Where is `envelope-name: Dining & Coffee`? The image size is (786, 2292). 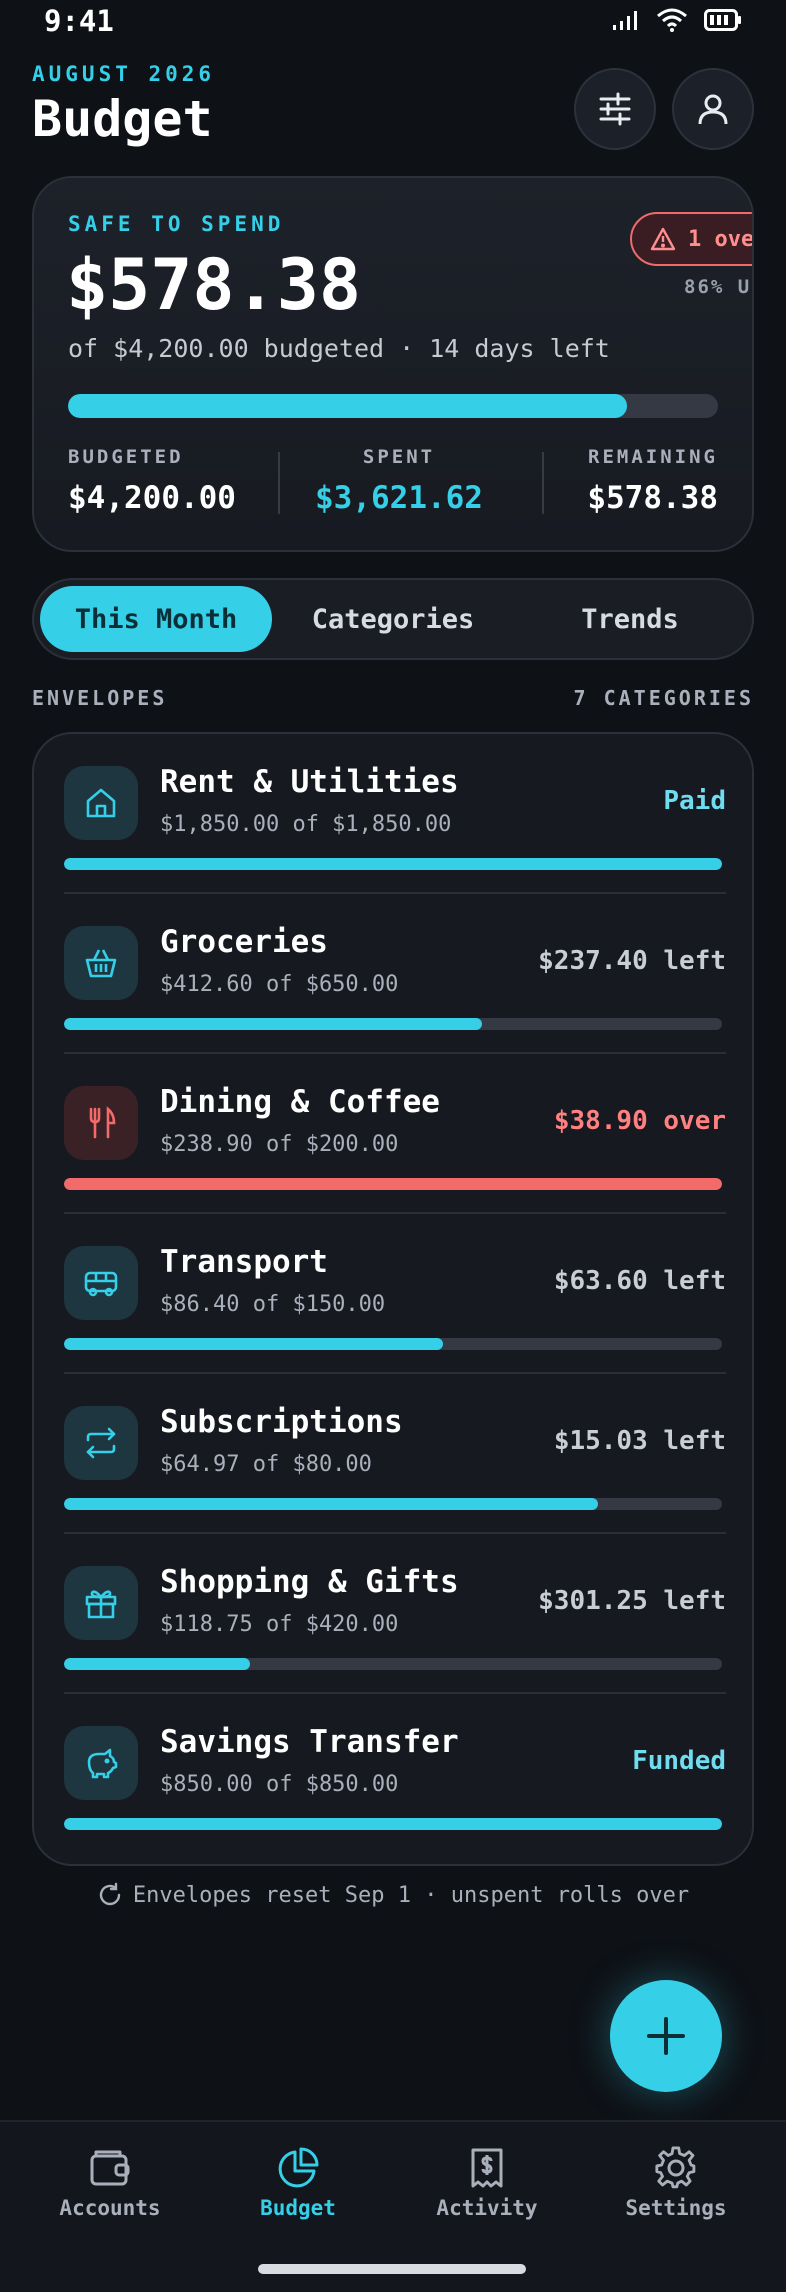 envelope-name: Dining & Coffee is located at coordinates (300, 1102).